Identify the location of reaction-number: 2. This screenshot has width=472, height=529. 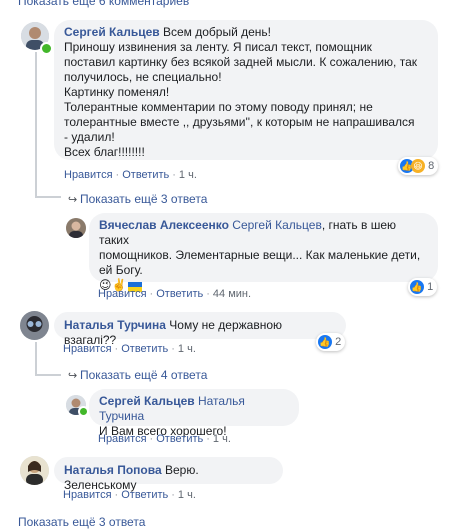
(338, 342).